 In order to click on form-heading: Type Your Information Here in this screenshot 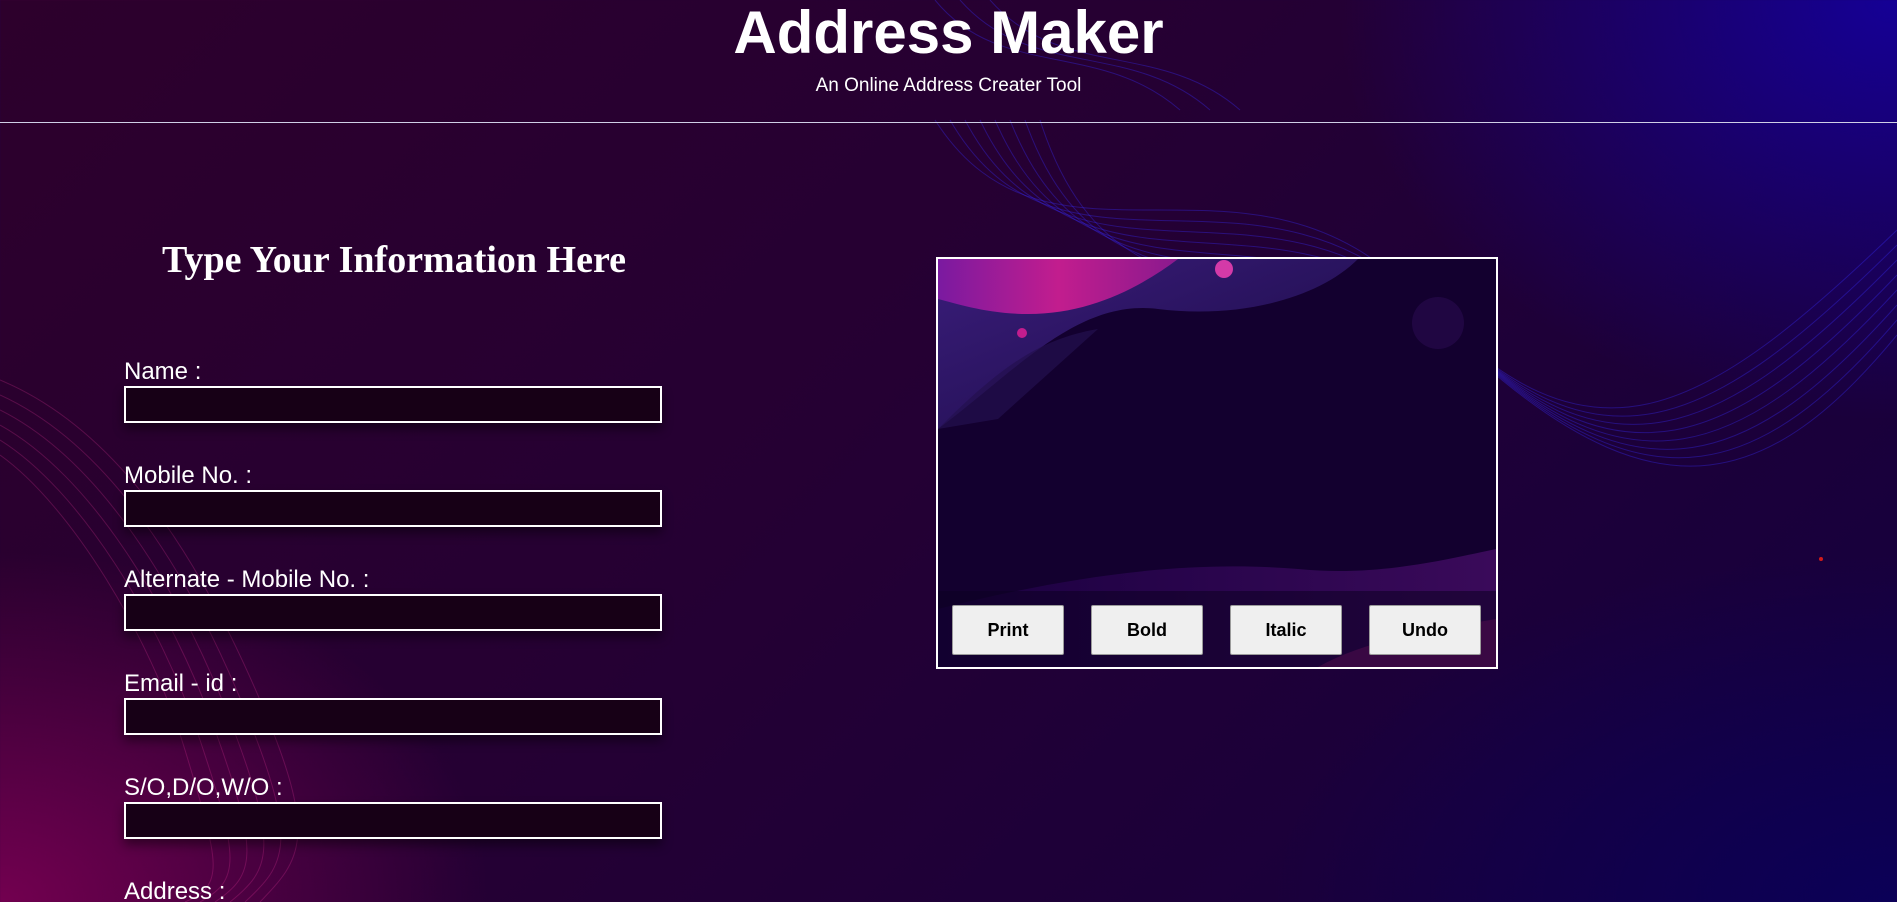, I will do `click(394, 260)`.